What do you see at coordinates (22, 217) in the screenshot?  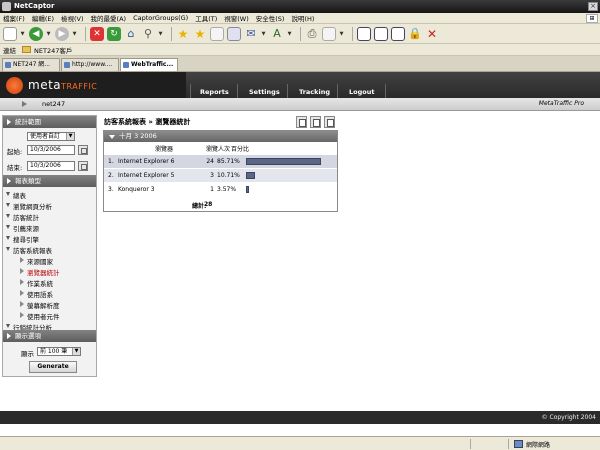 I see `tree-item-visitors: 訪客統計` at bounding box center [22, 217].